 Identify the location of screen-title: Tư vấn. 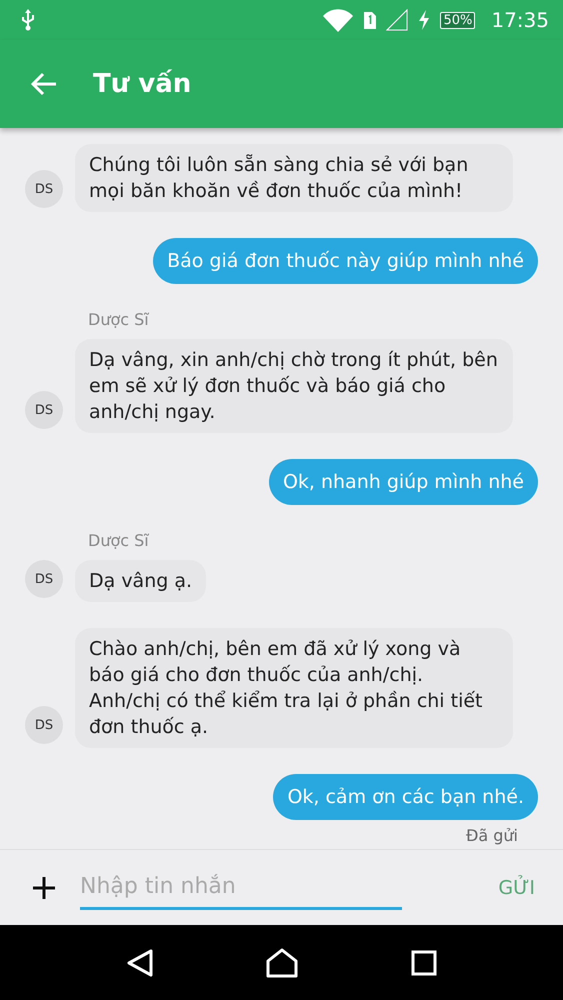
(142, 84).